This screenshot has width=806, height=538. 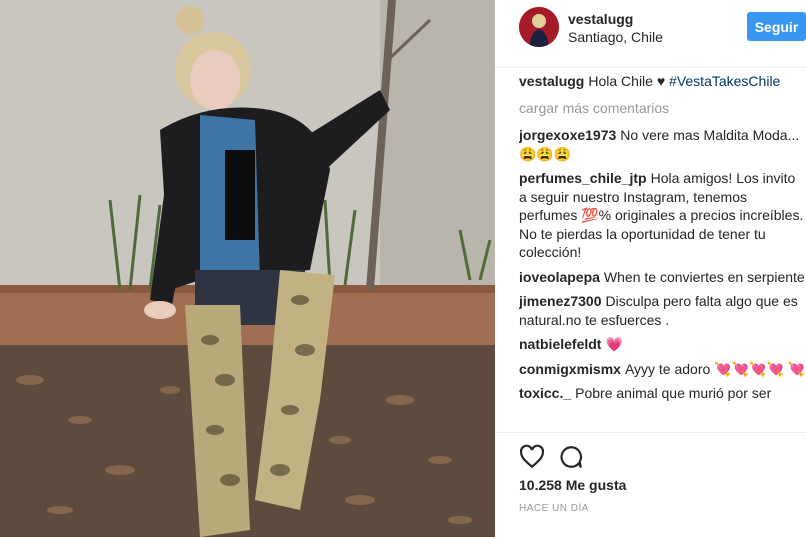 I want to click on follow-button: Seguir, so click(x=776, y=26).